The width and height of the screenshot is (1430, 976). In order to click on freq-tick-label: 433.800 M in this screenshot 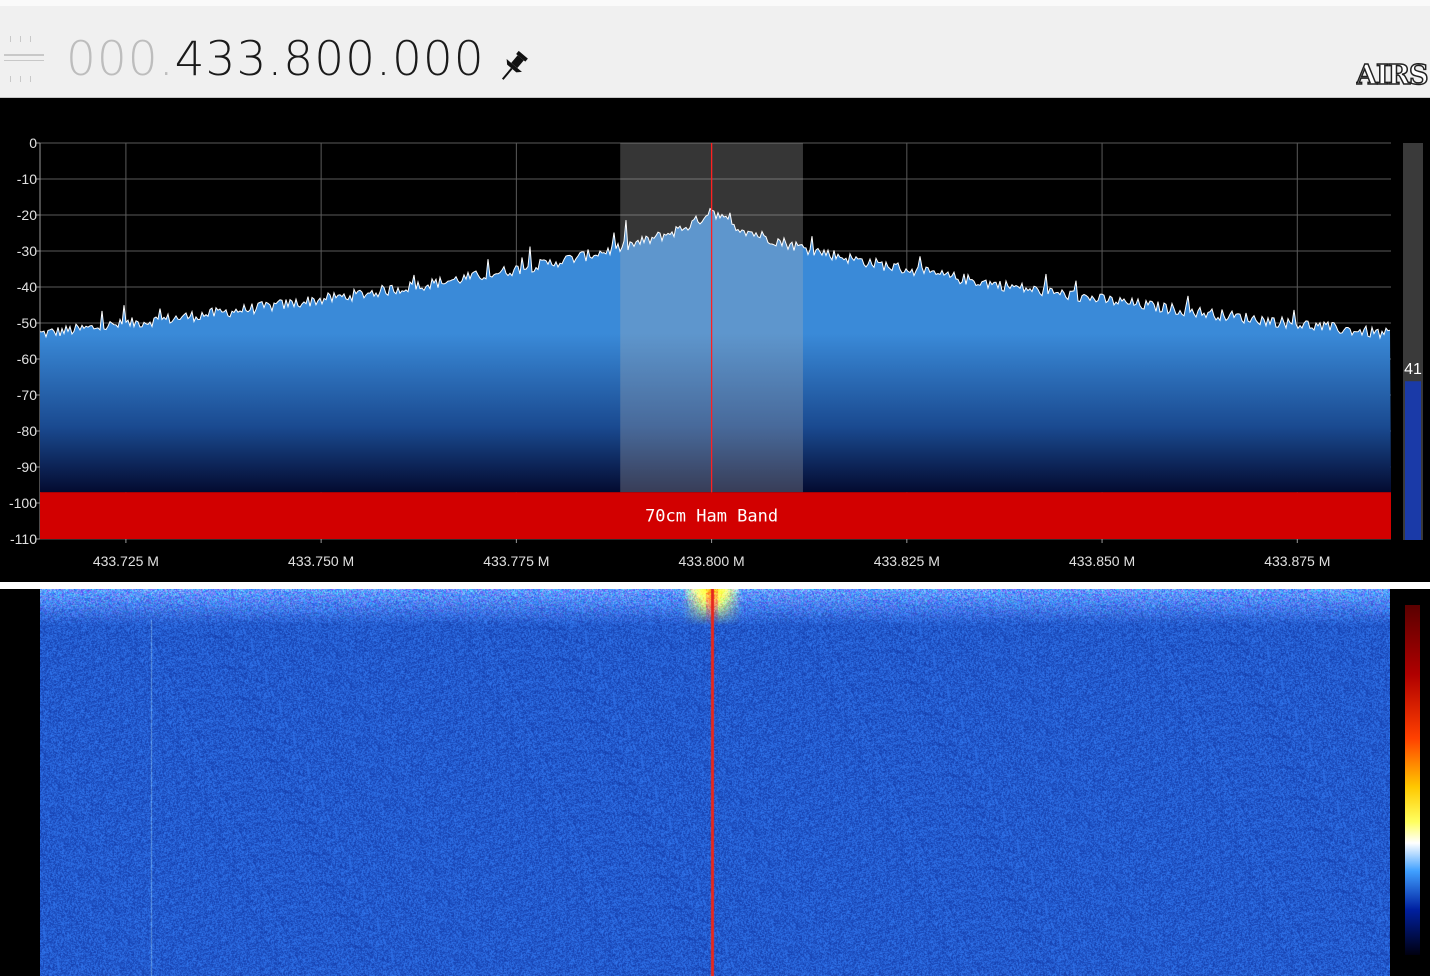, I will do `click(712, 561)`.